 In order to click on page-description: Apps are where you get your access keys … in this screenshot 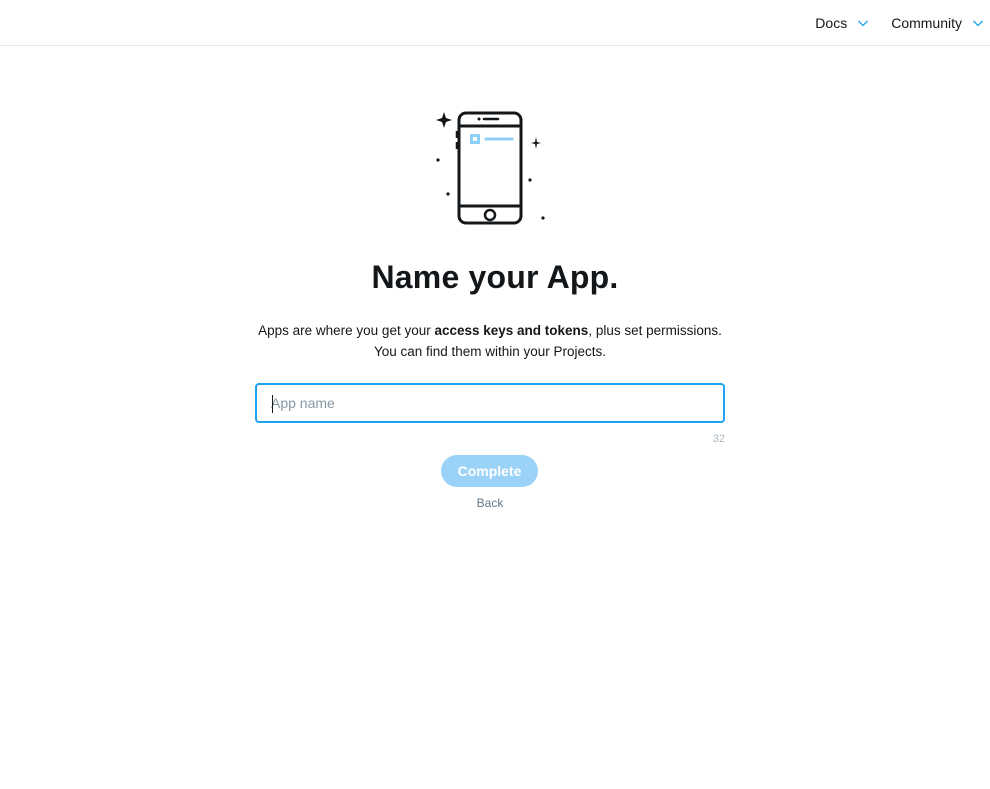, I will do `click(490, 341)`.